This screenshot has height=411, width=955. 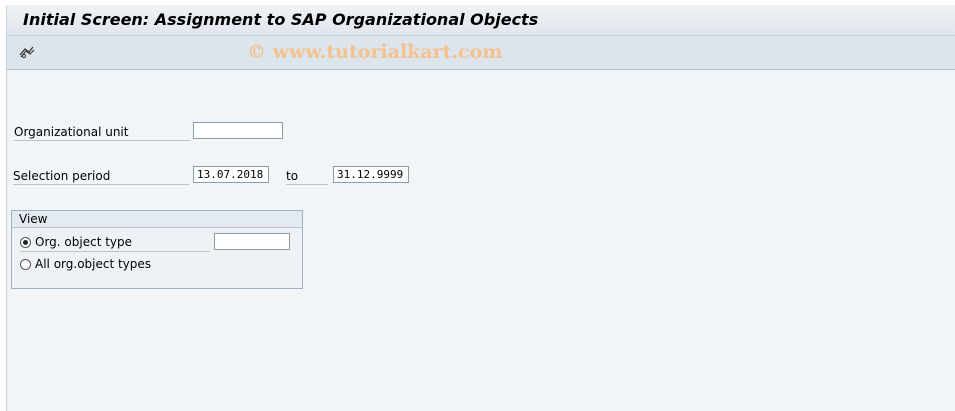 I want to click on org-unit-input, so click(x=238, y=130).